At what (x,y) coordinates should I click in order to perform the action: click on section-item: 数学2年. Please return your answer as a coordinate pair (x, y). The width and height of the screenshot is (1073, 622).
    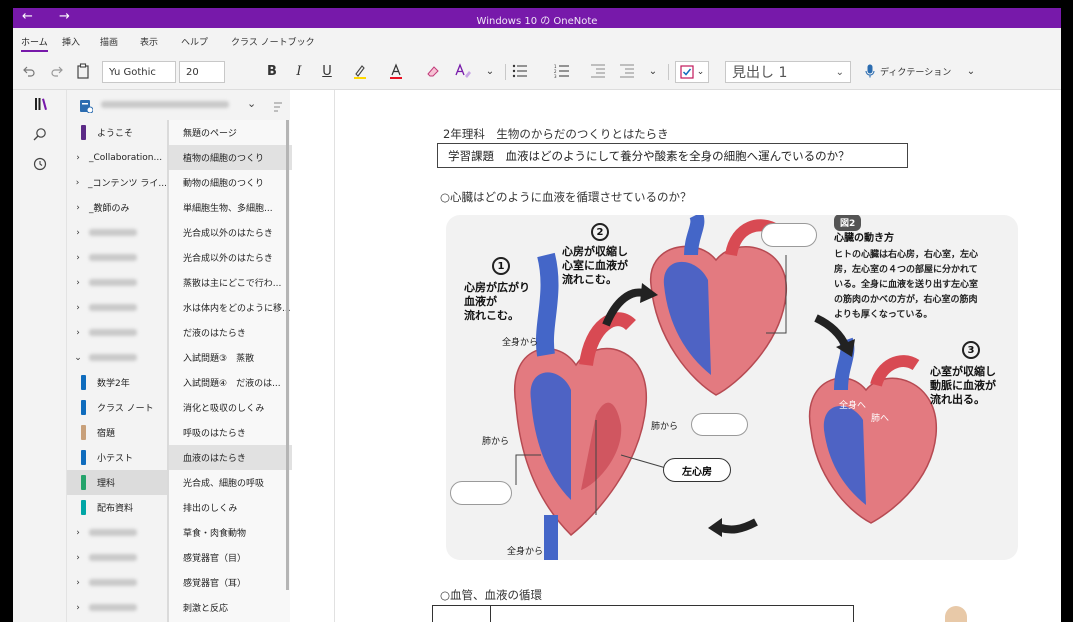
    Looking at the image, I should click on (117, 382).